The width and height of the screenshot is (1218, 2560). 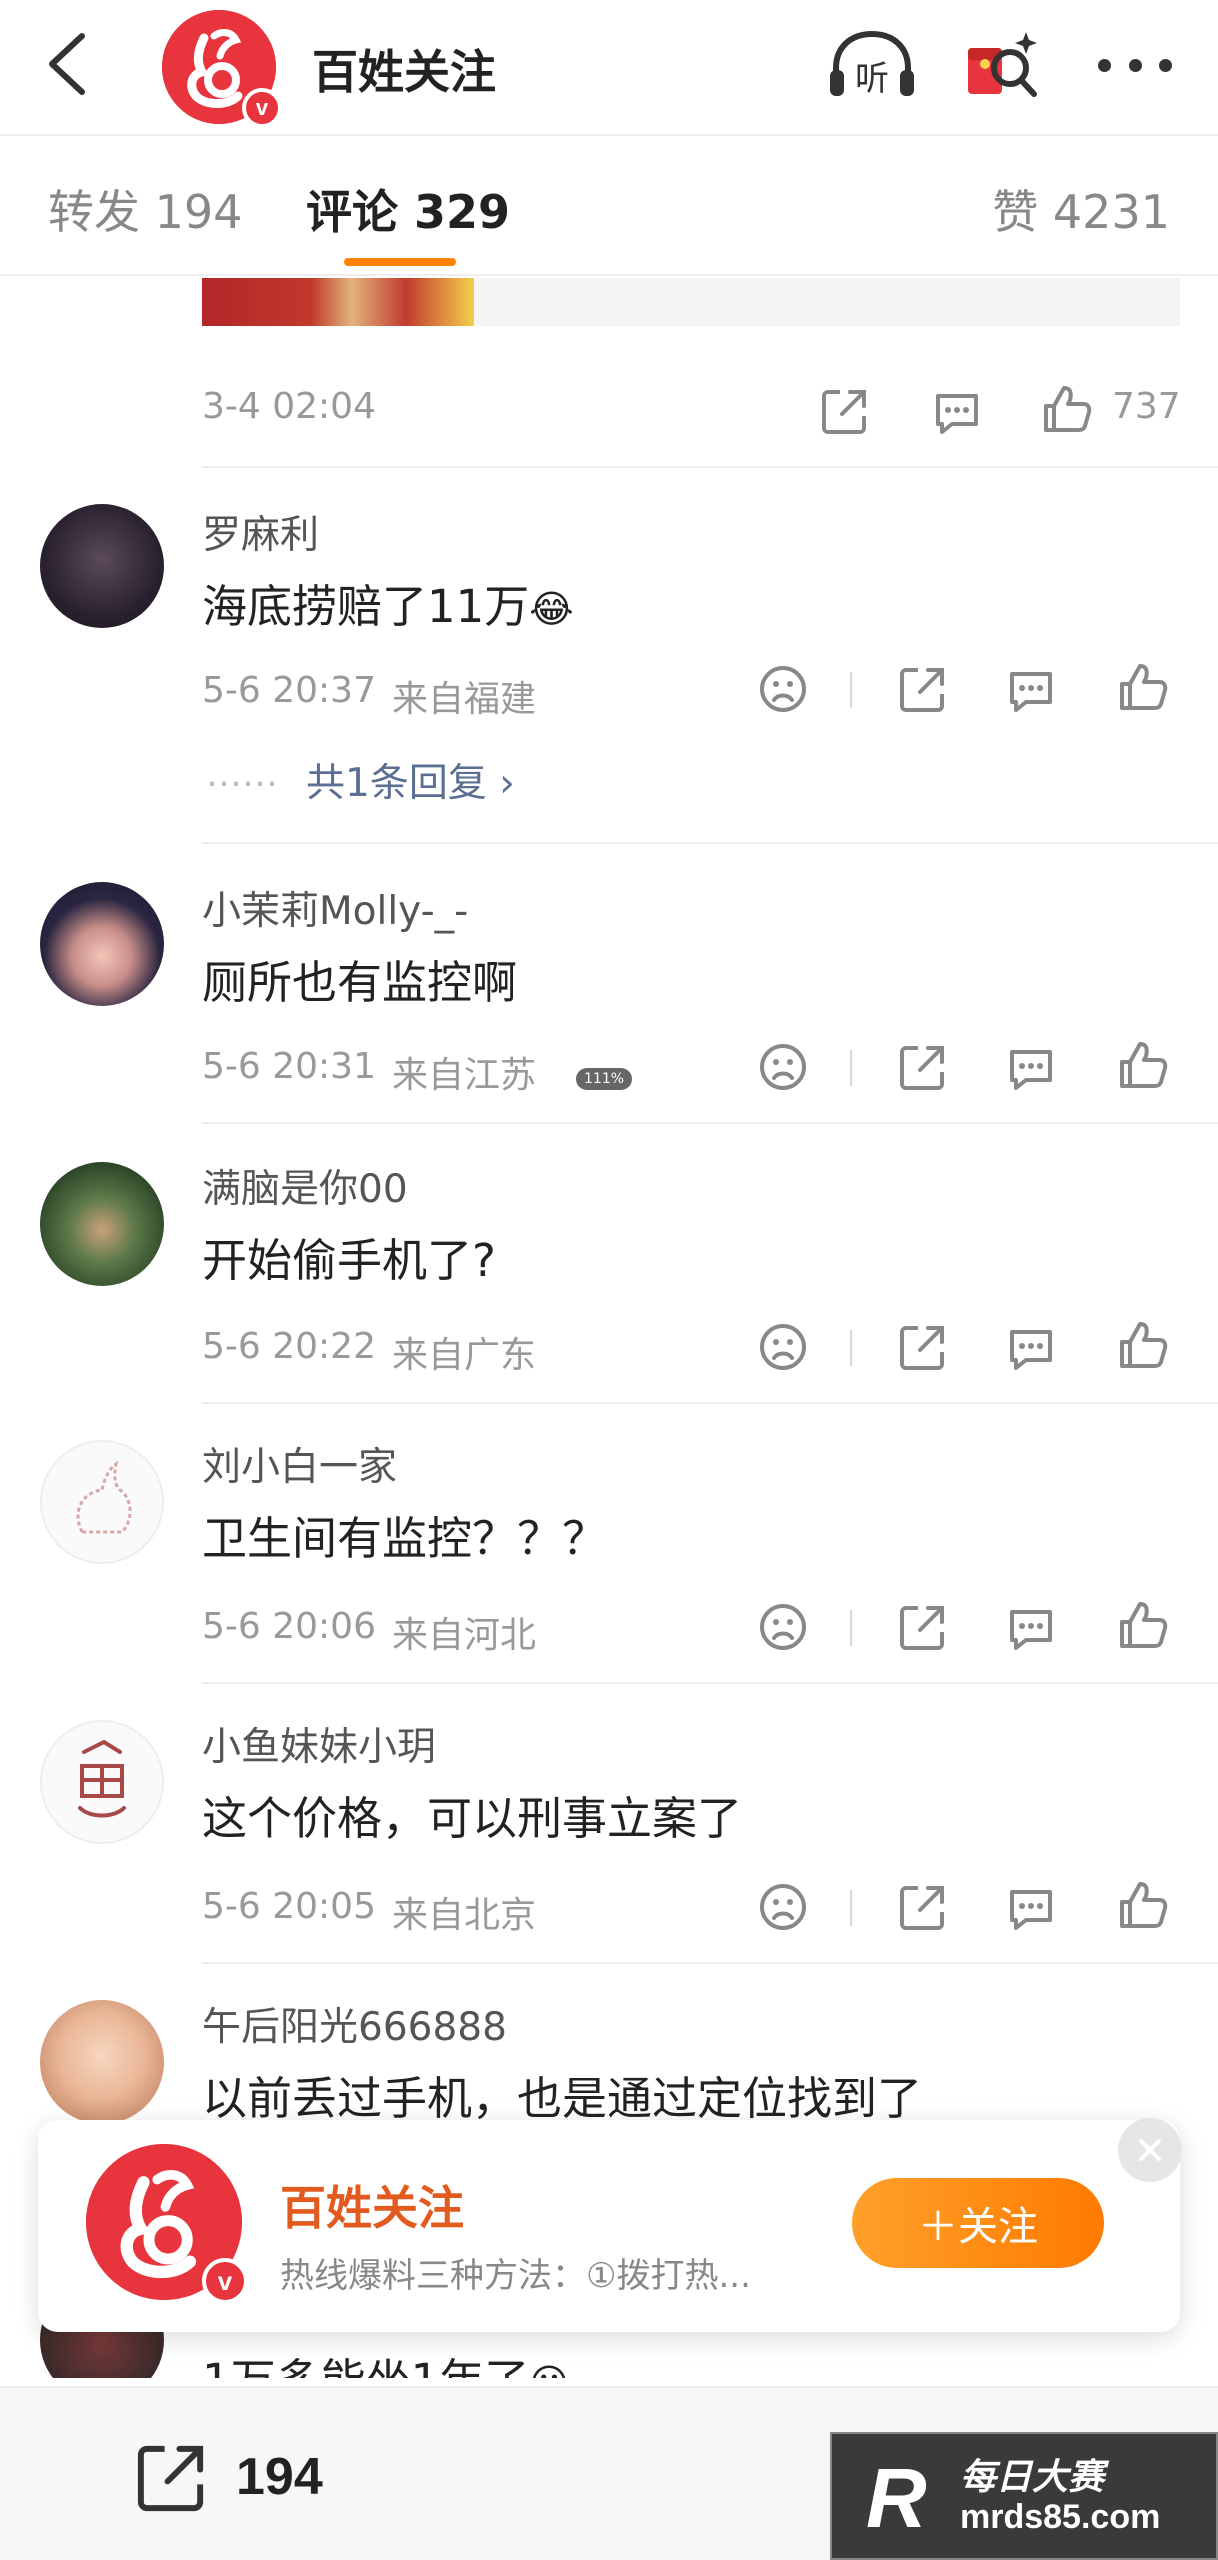 I want to click on page-title: 百姓关注, so click(x=404, y=72).